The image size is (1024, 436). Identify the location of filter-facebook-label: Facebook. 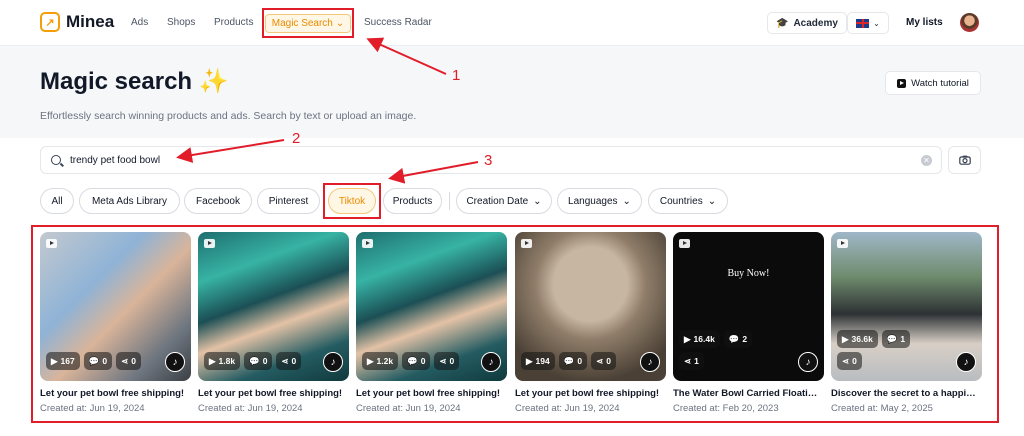
(218, 201).